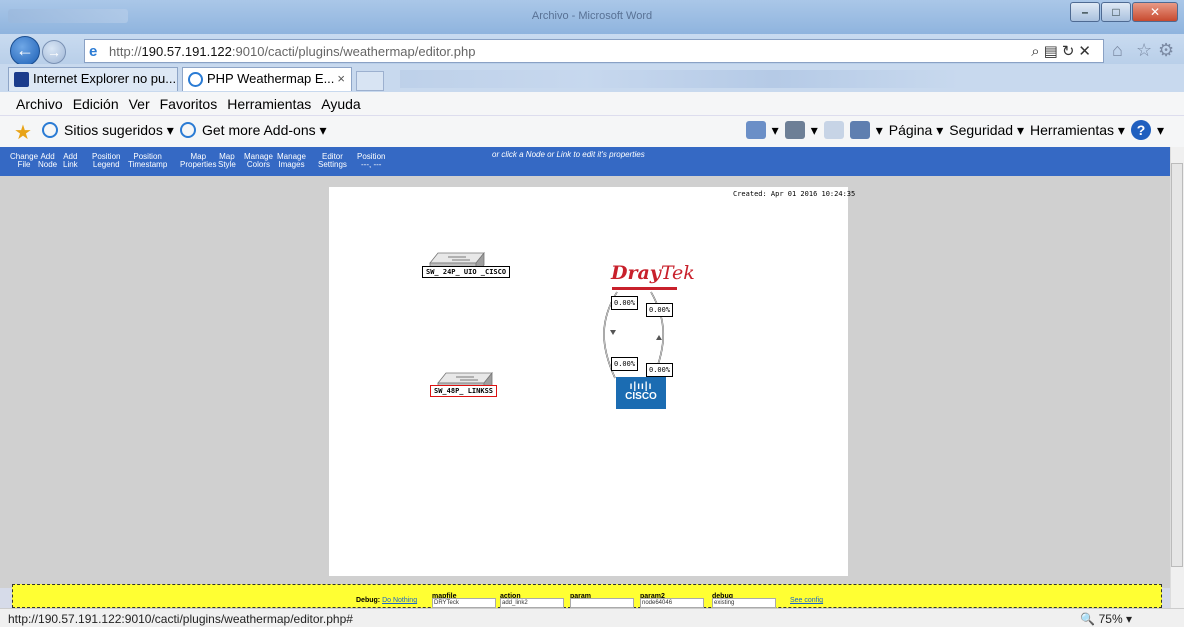 The image size is (1184, 627). Describe the element at coordinates (464, 603) in the screenshot. I see `mapfile-field: DRYTeck` at that location.